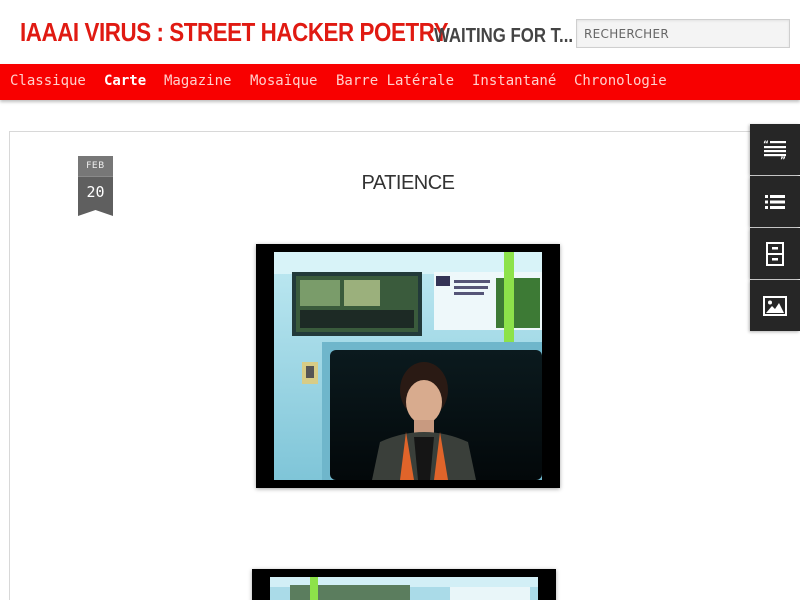 The width and height of the screenshot is (800, 600). Describe the element at coordinates (283, 81) in the screenshot. I see `nav-item-mosaique: Mosaïque` at that location.